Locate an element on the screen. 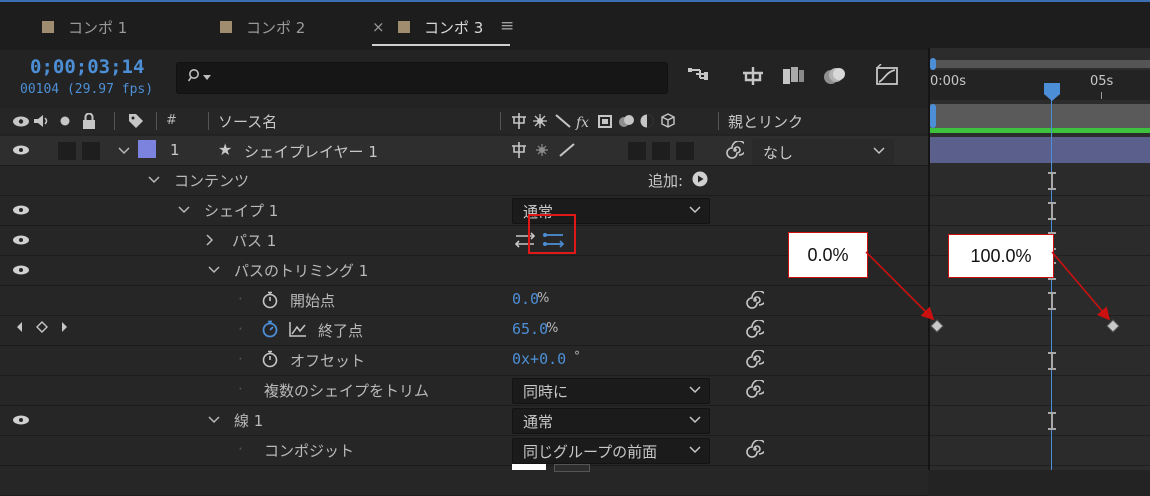 This screenshot has width=1150, height=496. ruler-label-0s: 0:00s is located at coordinates (948, 81).